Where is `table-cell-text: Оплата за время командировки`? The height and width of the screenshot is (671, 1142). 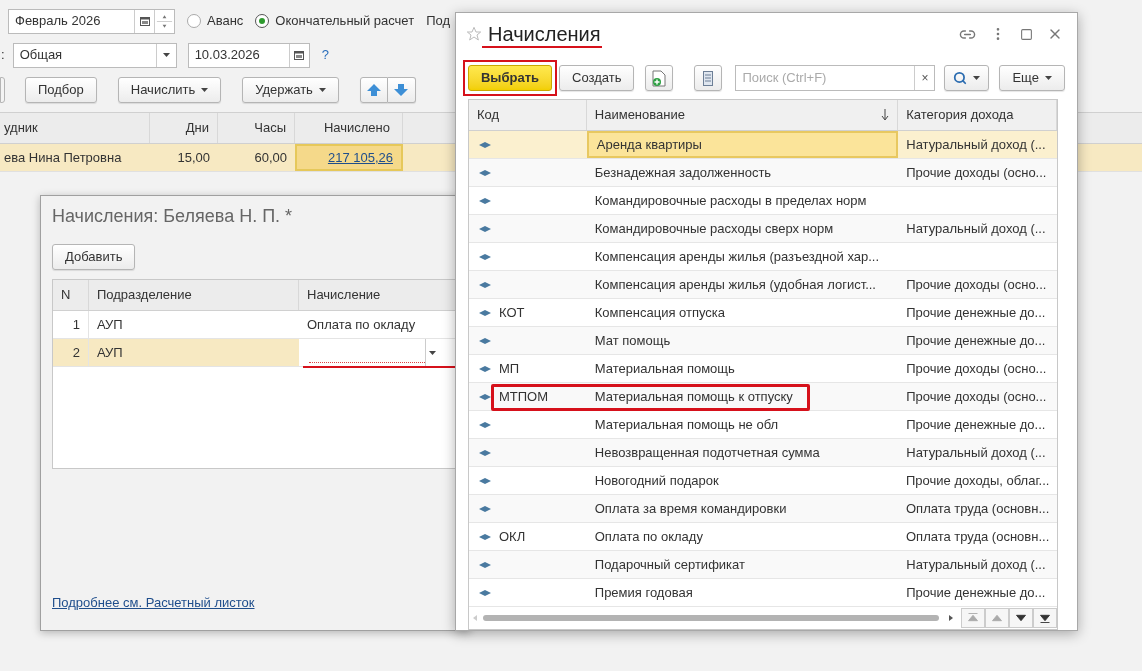
table-cell-text: Оплата за время командировки is located at coordinates (690, 508).